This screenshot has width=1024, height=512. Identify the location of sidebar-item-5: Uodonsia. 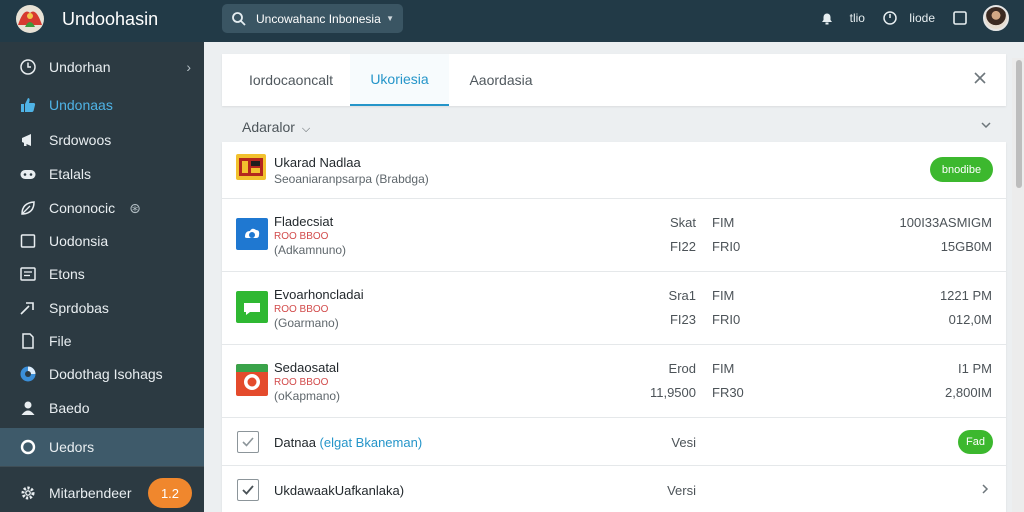
(102, 241).